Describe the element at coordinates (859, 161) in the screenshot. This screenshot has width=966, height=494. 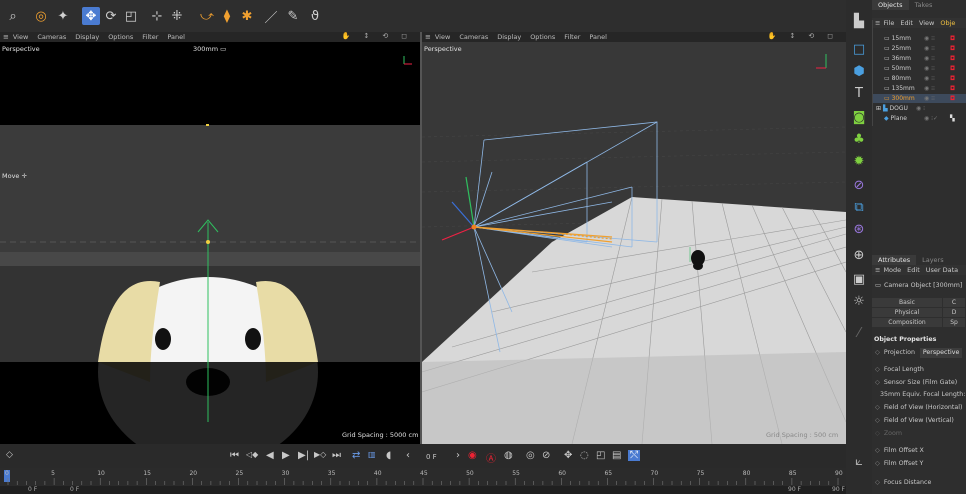
I see `deformer-icon: ✹` at that location.